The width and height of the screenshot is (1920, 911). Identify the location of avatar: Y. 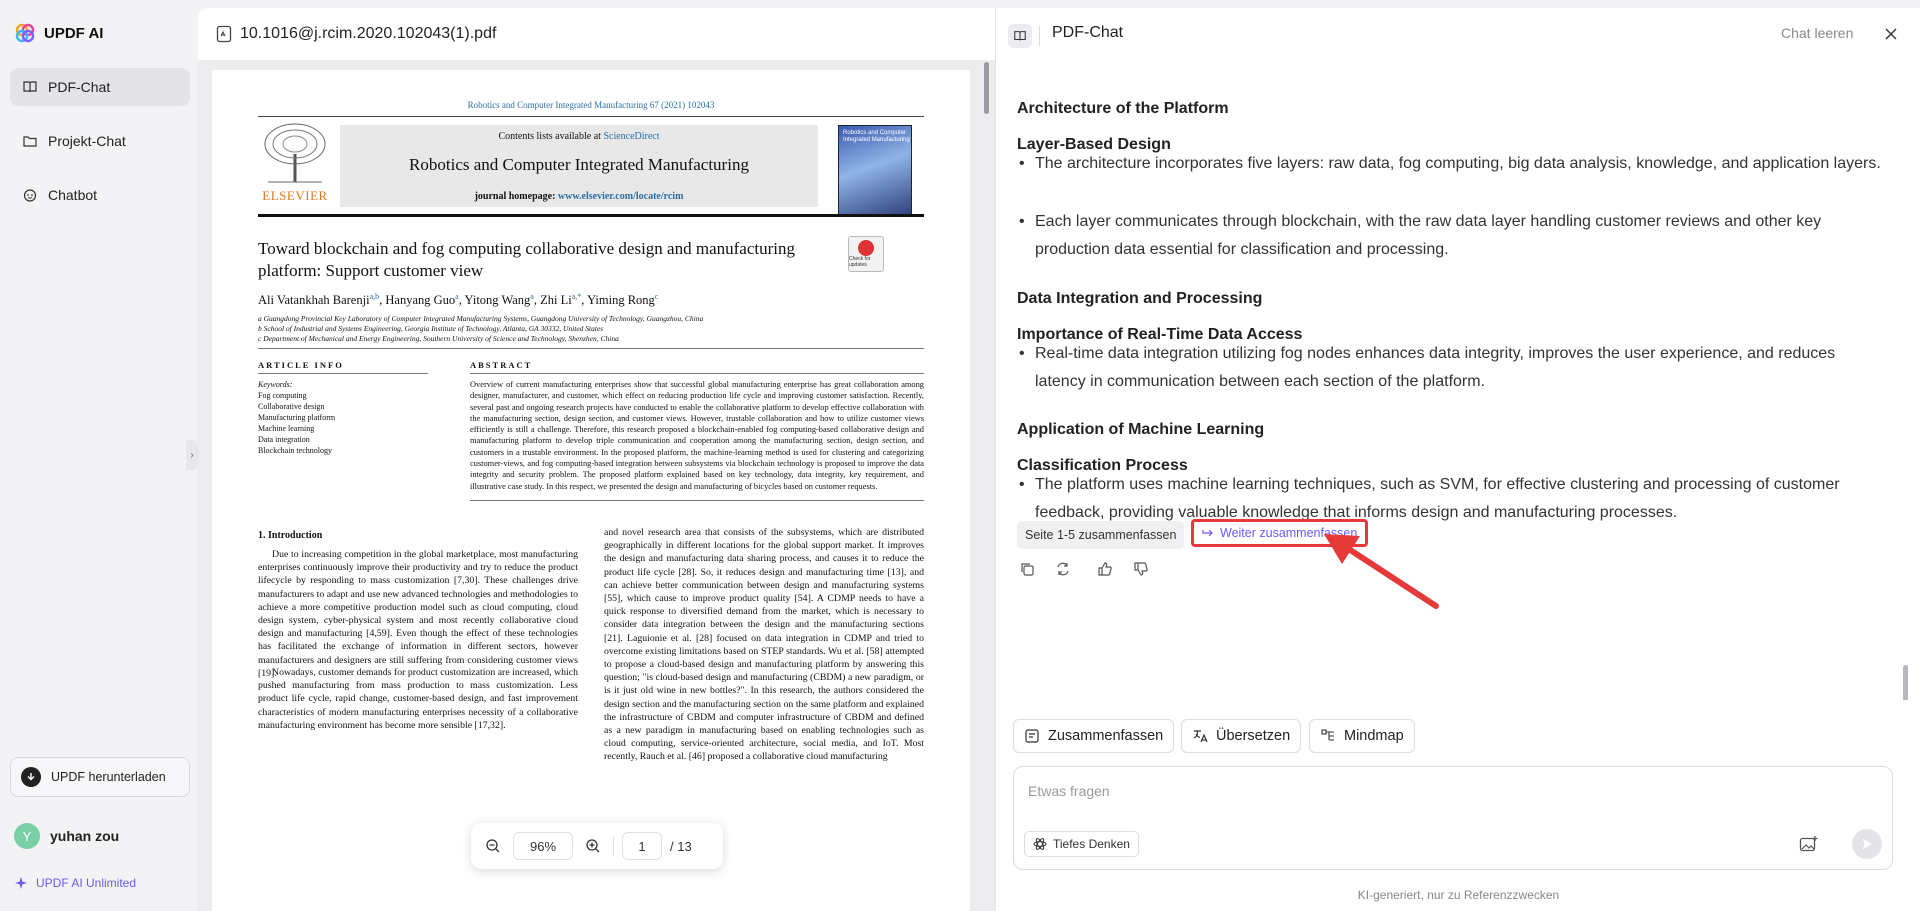
(27, 836).